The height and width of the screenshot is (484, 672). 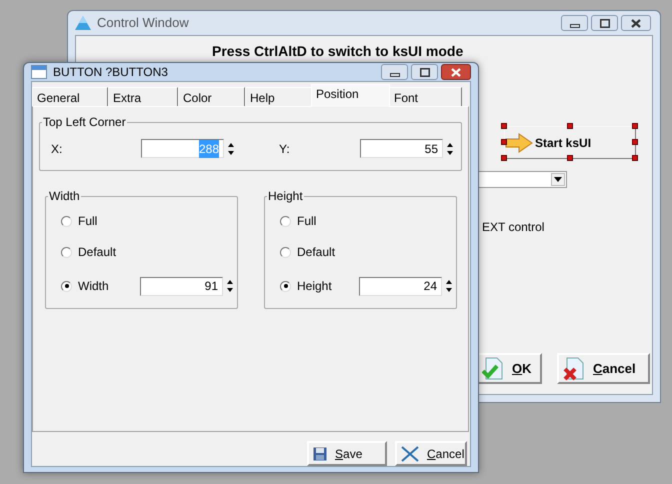 I want to click on field-value: 55, so click(x=431, y=149).